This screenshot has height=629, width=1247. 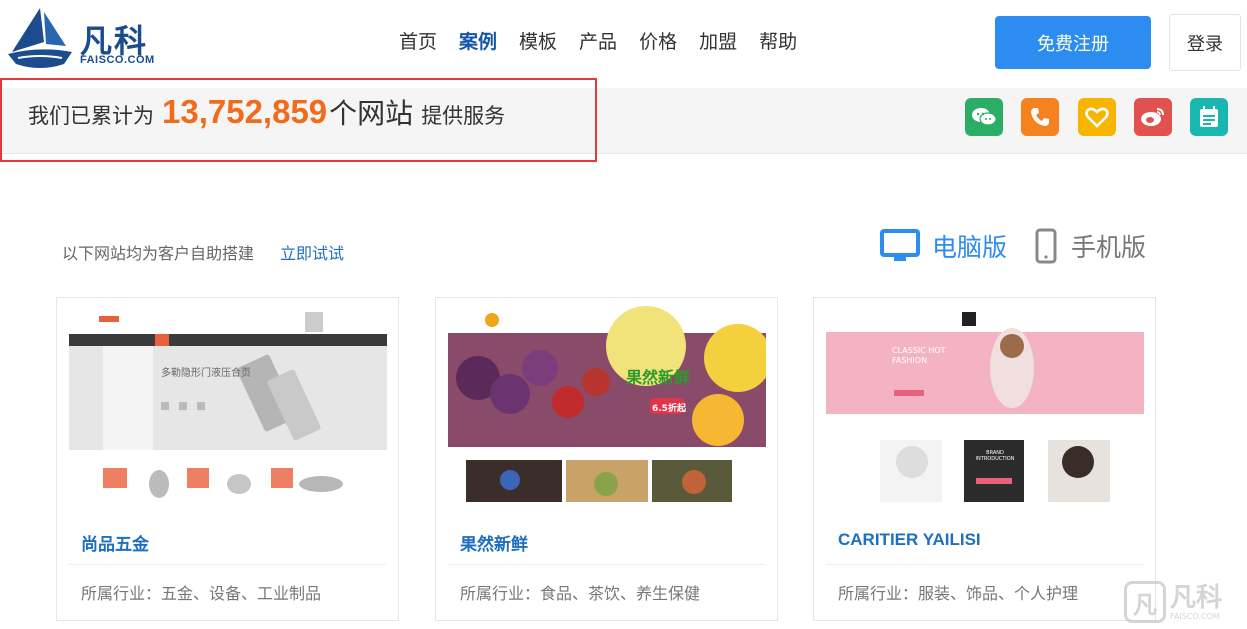 I want to click on weibo-icon, so click(x=1153, y=117).